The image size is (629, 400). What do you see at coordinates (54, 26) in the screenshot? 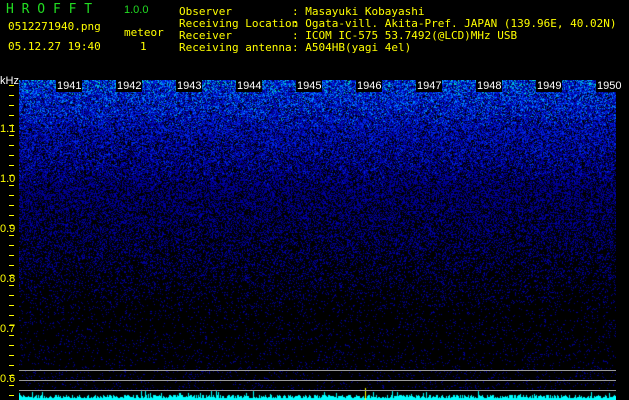
I see `file-name: 0512271940.png` at bounding box center [54, 26].